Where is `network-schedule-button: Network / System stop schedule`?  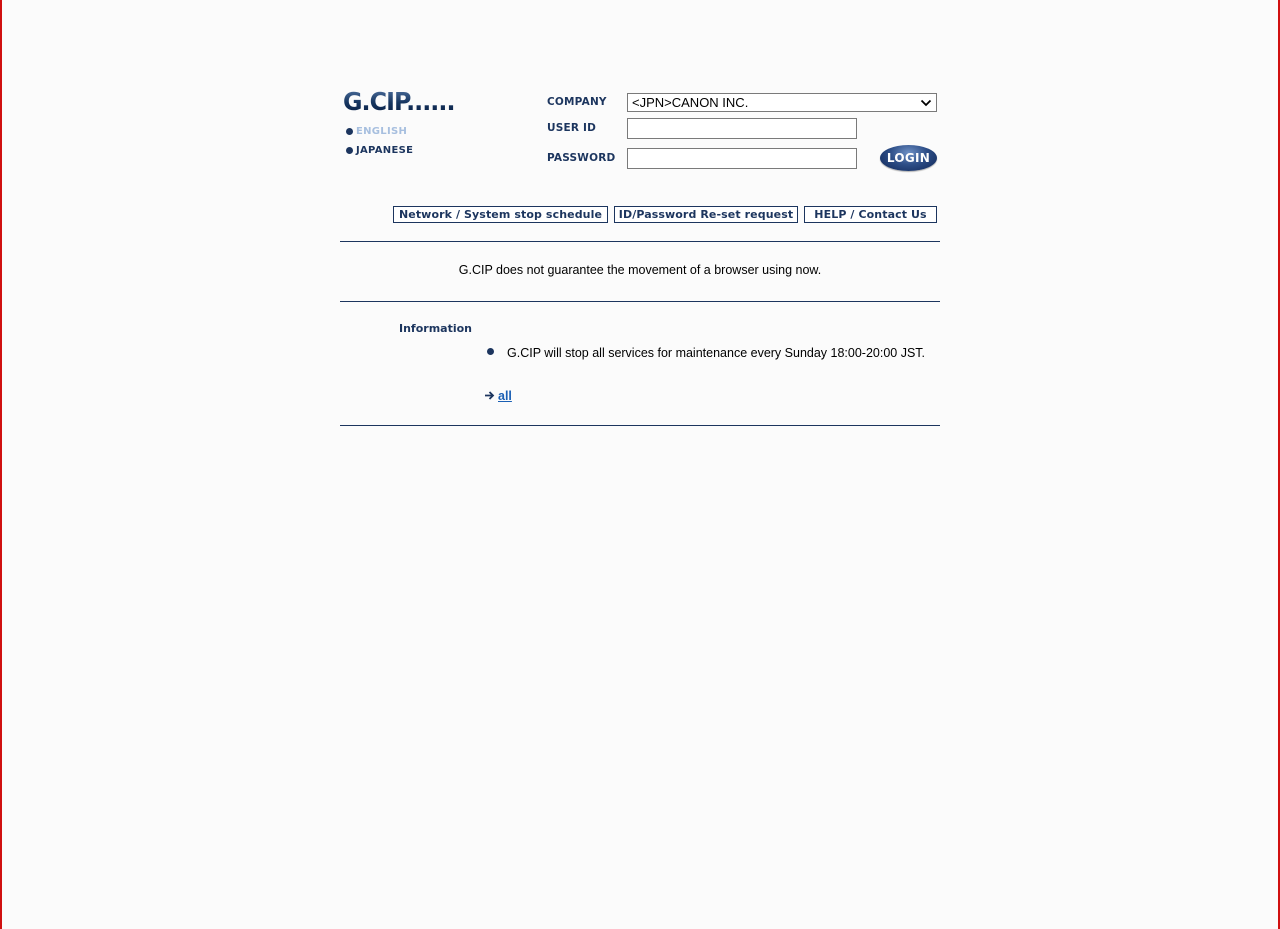
network-schedule-button: Network / System stop schedule is located at coordinates (500, 214).